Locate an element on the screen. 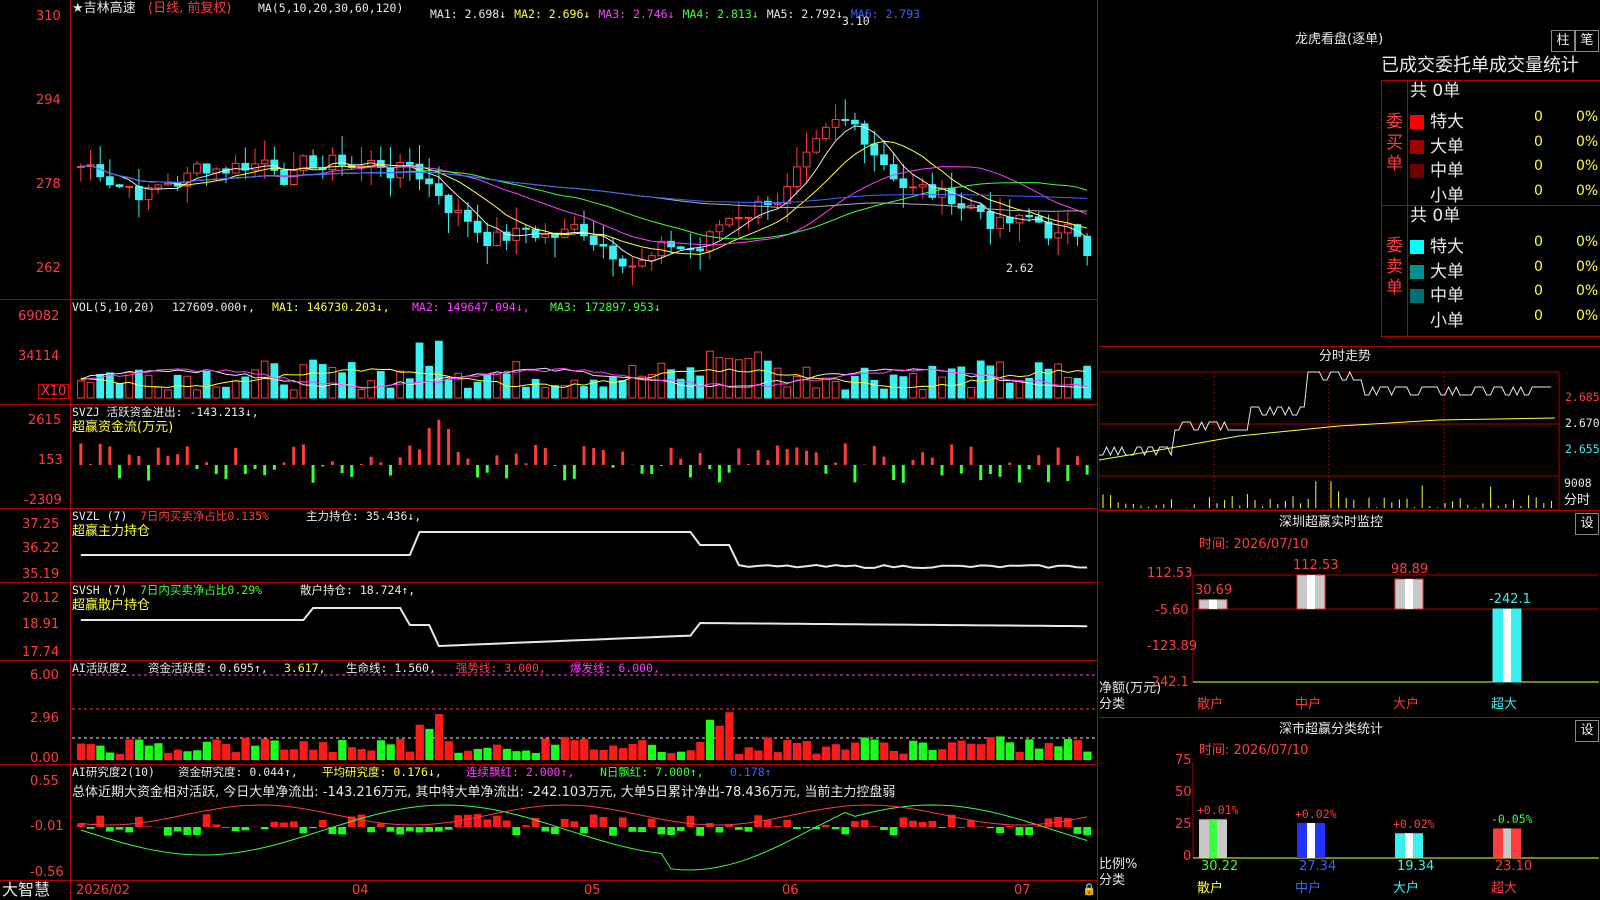 The image size is (1600, 900). vol-unit: X10 is located at coordinates (54, 391).